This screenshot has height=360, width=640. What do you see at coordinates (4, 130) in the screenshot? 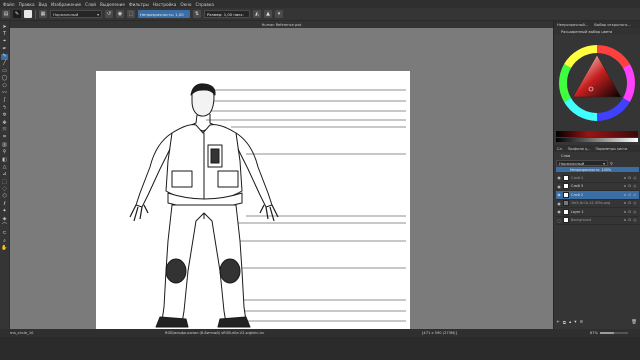
I see `transform-icon: ⤧` at bounding box center [4, 130].